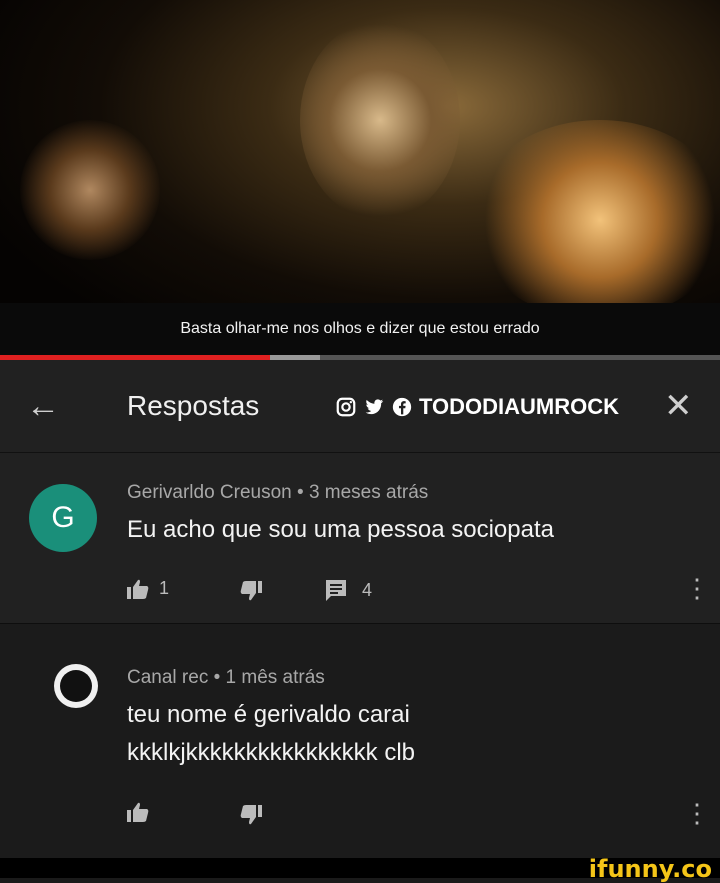 The image size is (720, 883). I want to click on ifunny-watermark: ifunny.co, so click(650, 869).